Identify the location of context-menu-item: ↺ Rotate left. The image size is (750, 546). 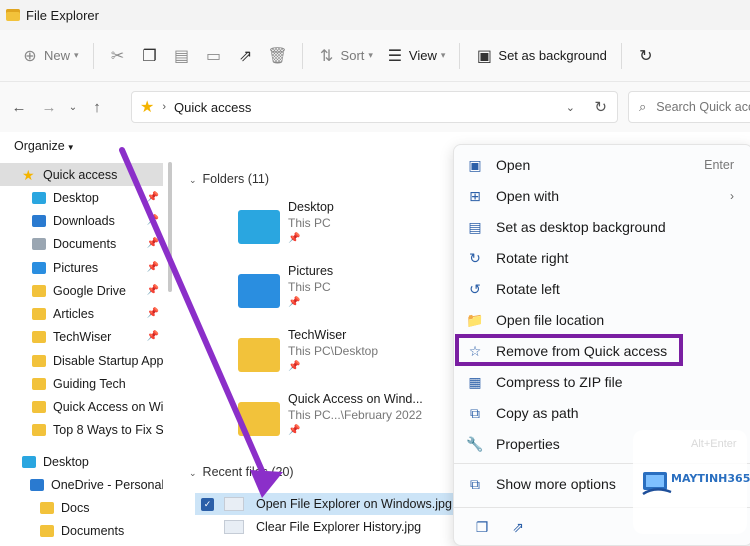
(606, 289).